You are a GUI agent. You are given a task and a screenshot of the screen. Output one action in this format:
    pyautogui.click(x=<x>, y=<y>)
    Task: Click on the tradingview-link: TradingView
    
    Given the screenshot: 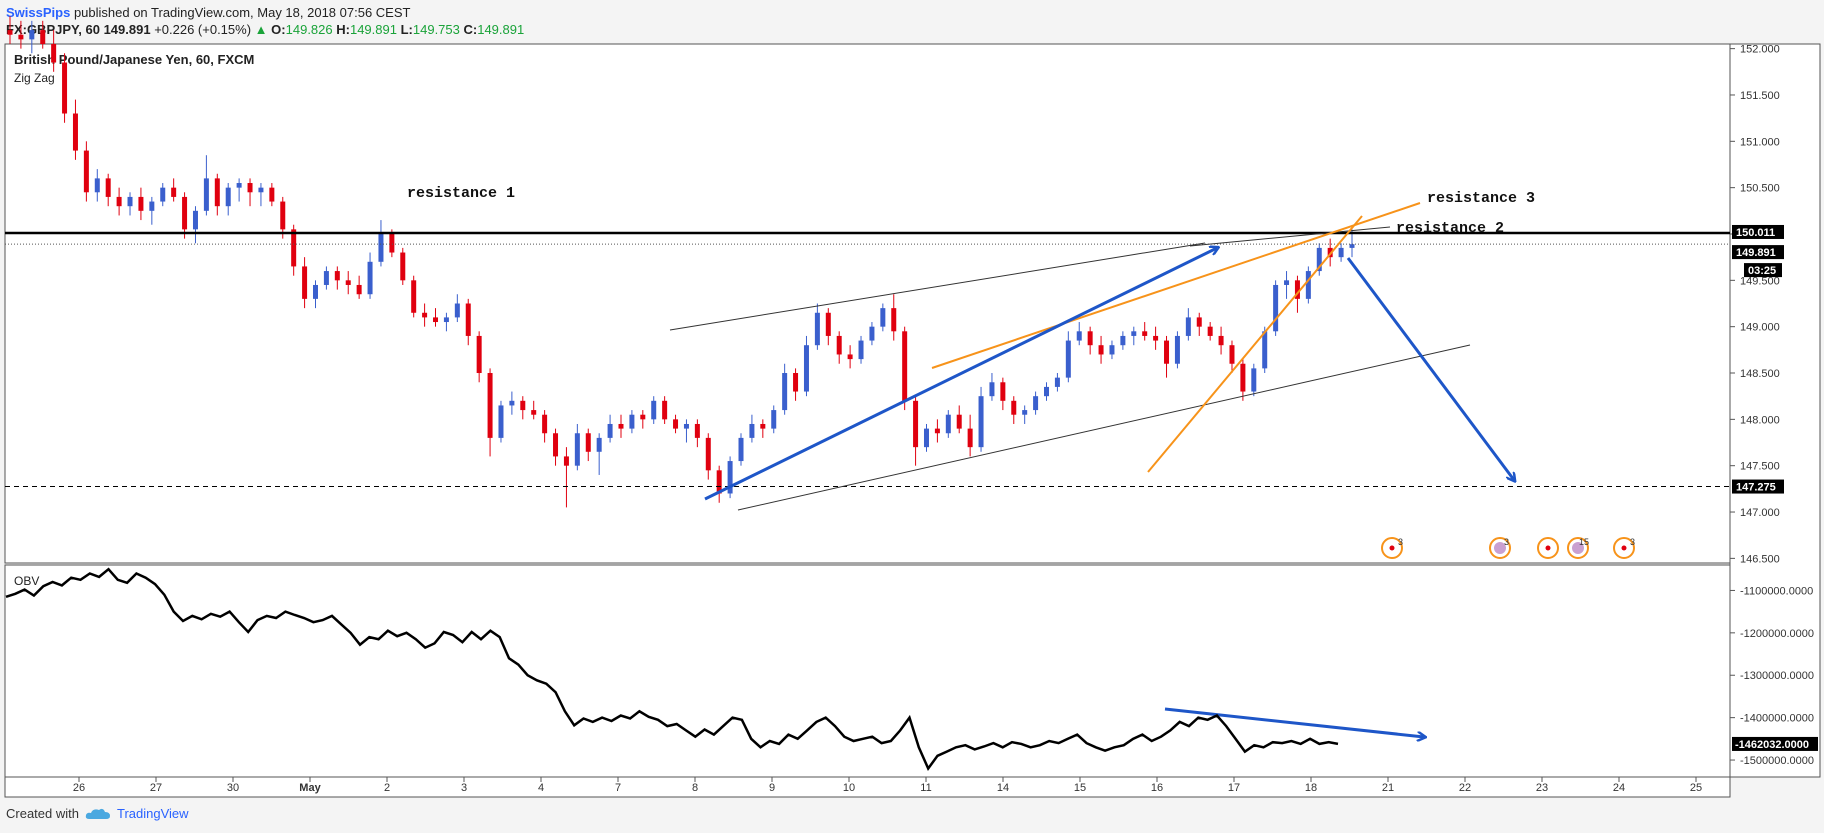 What is the action you would take?
    pyautogui.click(x=153, y=813)
    